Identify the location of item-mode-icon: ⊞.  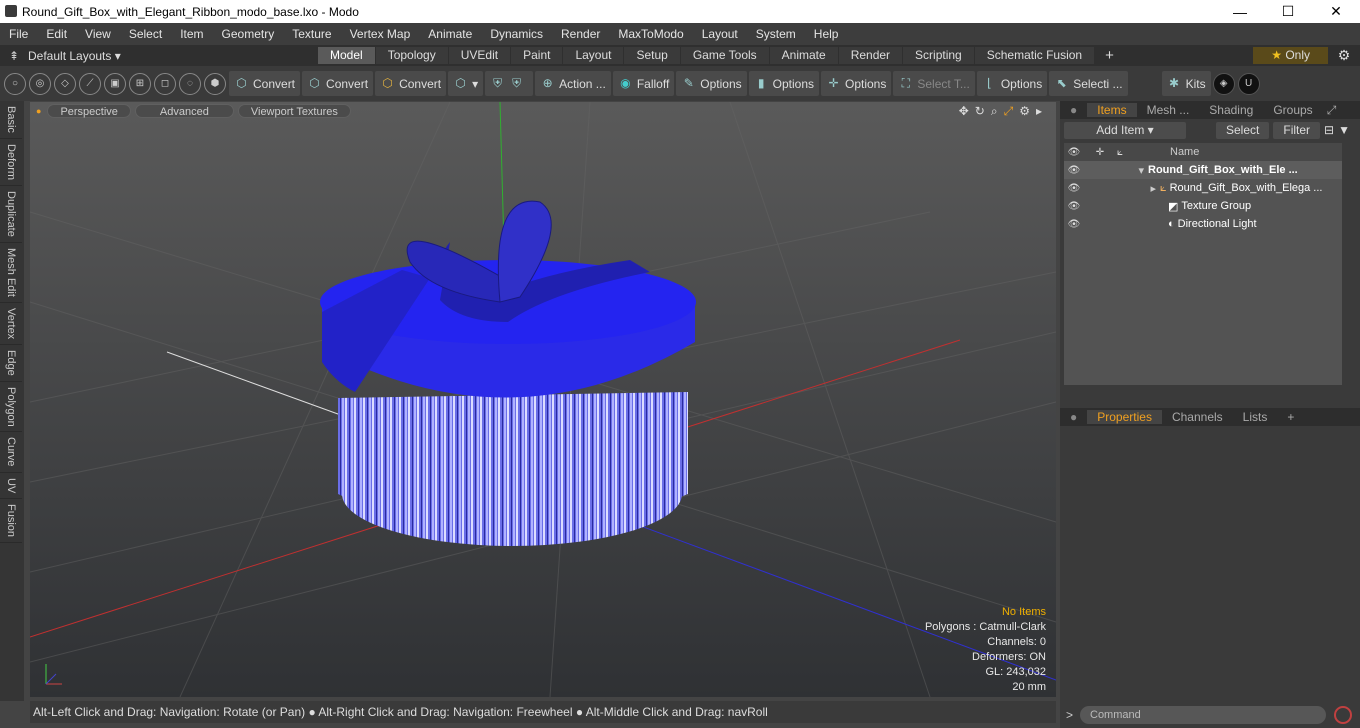
(140, 83).